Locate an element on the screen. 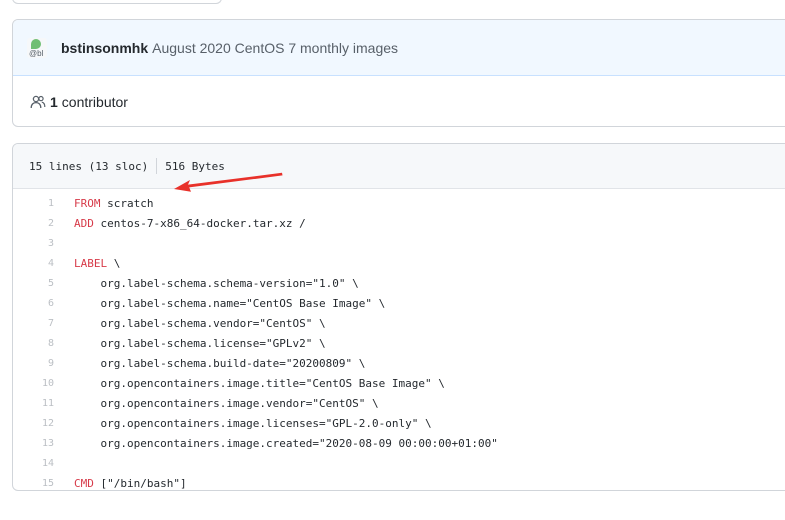 The height and width of the screenshot is (520, 785). line-code: org.label-schema.license="GPLv2" \ is located at coordinates (190, 343).